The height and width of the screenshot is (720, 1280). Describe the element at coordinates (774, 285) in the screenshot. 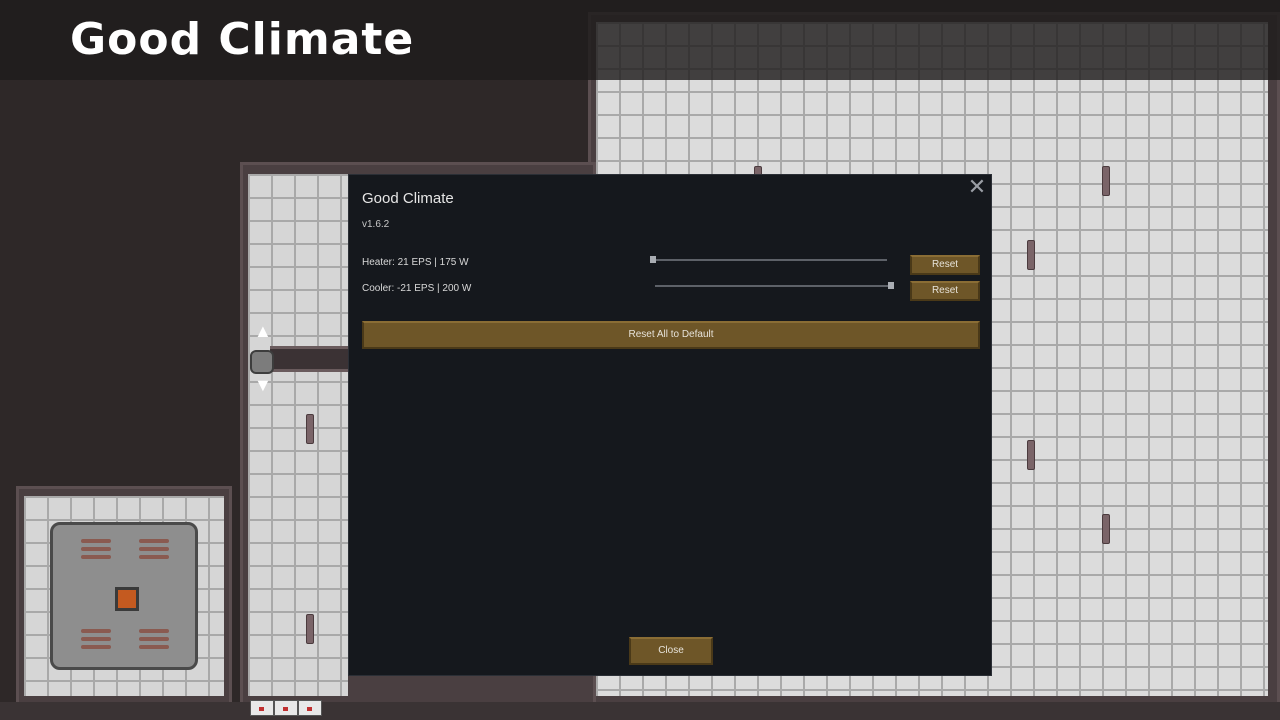

I see `cooler-slider` at that location.